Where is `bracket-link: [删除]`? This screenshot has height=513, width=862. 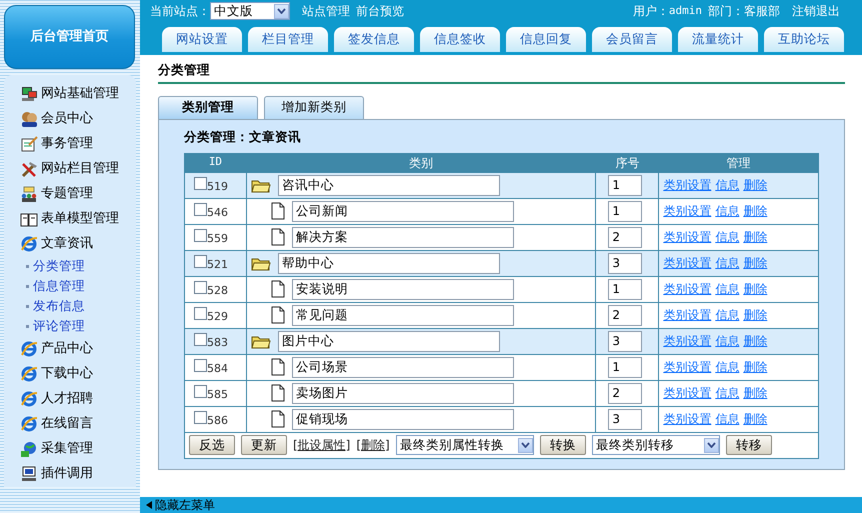 bracket-link: [删除] is located at coordinates (373, 445).